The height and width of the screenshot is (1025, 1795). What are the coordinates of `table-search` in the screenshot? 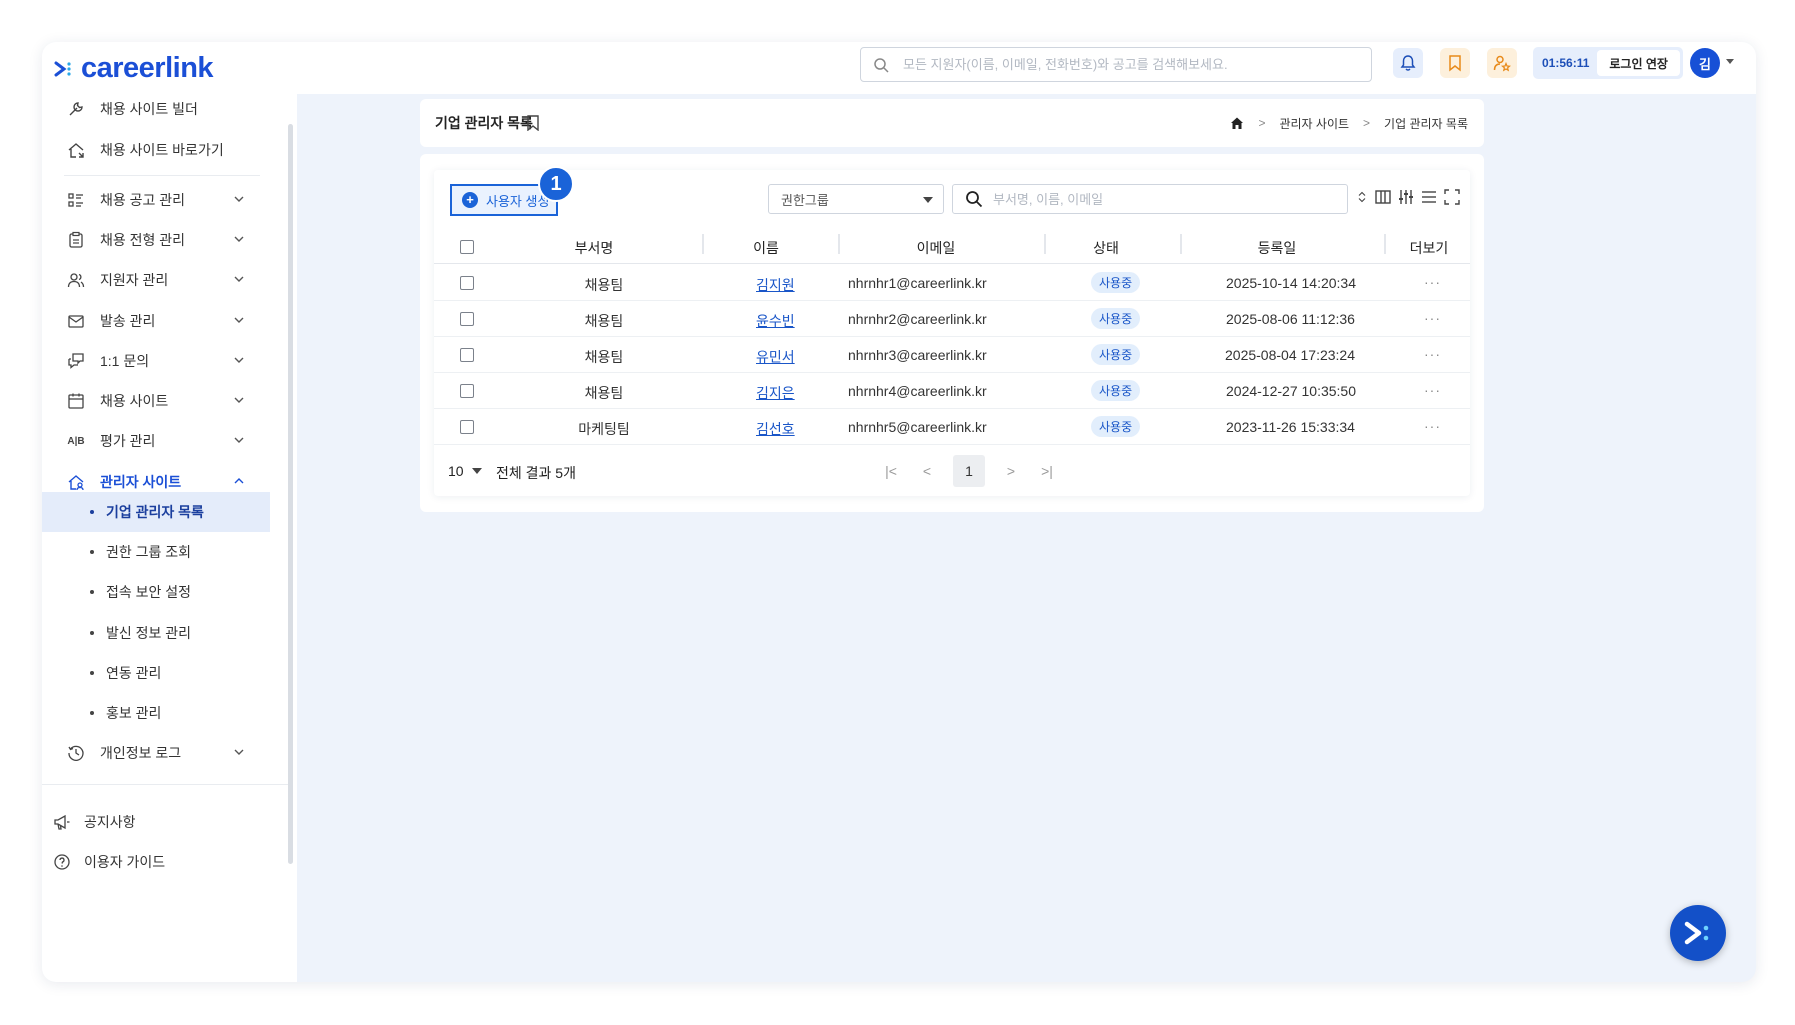 It's located at (1150, 199).